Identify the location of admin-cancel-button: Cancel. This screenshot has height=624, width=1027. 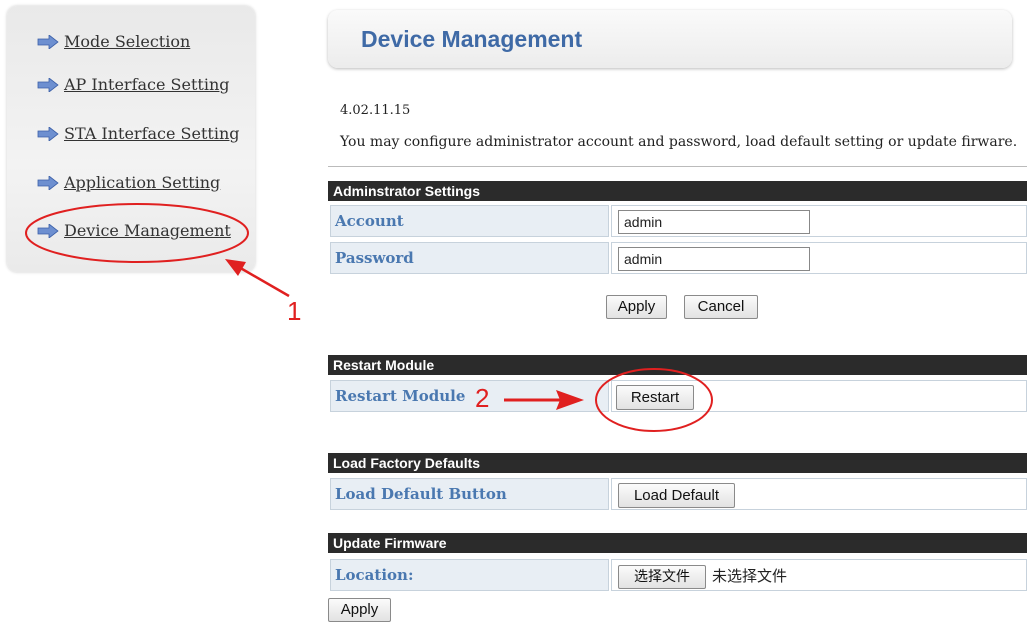
(721, 307).